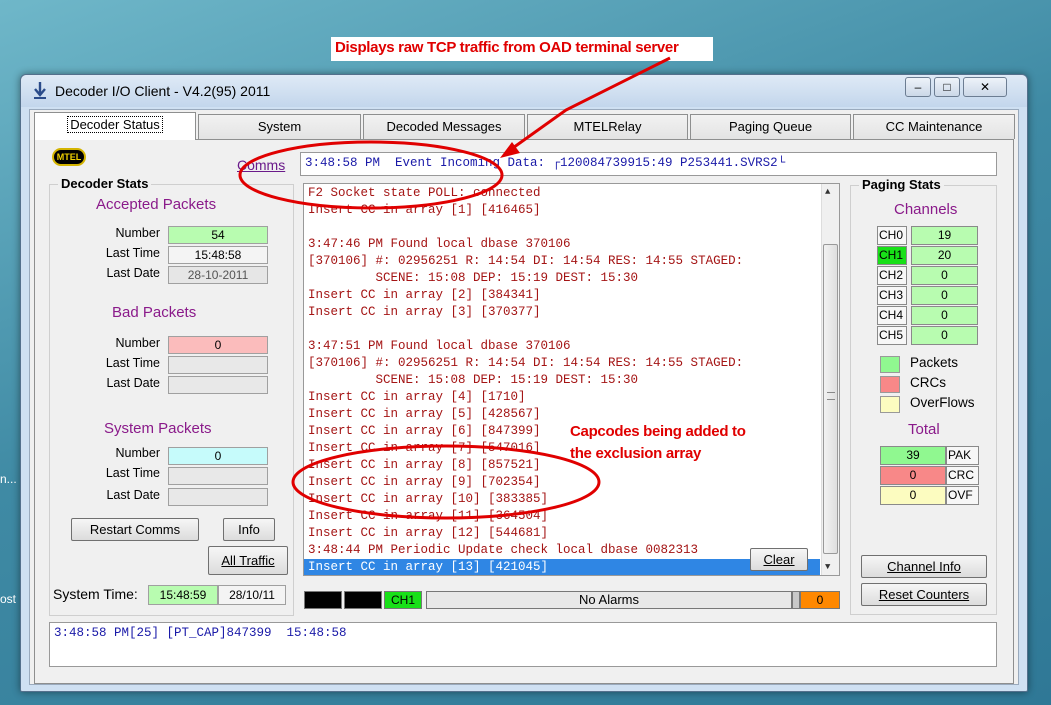  What do you see at coordinates (944, 255) in the screenshot?
I see `channel-value-ch1: 20` at bounding box center [944, 255].